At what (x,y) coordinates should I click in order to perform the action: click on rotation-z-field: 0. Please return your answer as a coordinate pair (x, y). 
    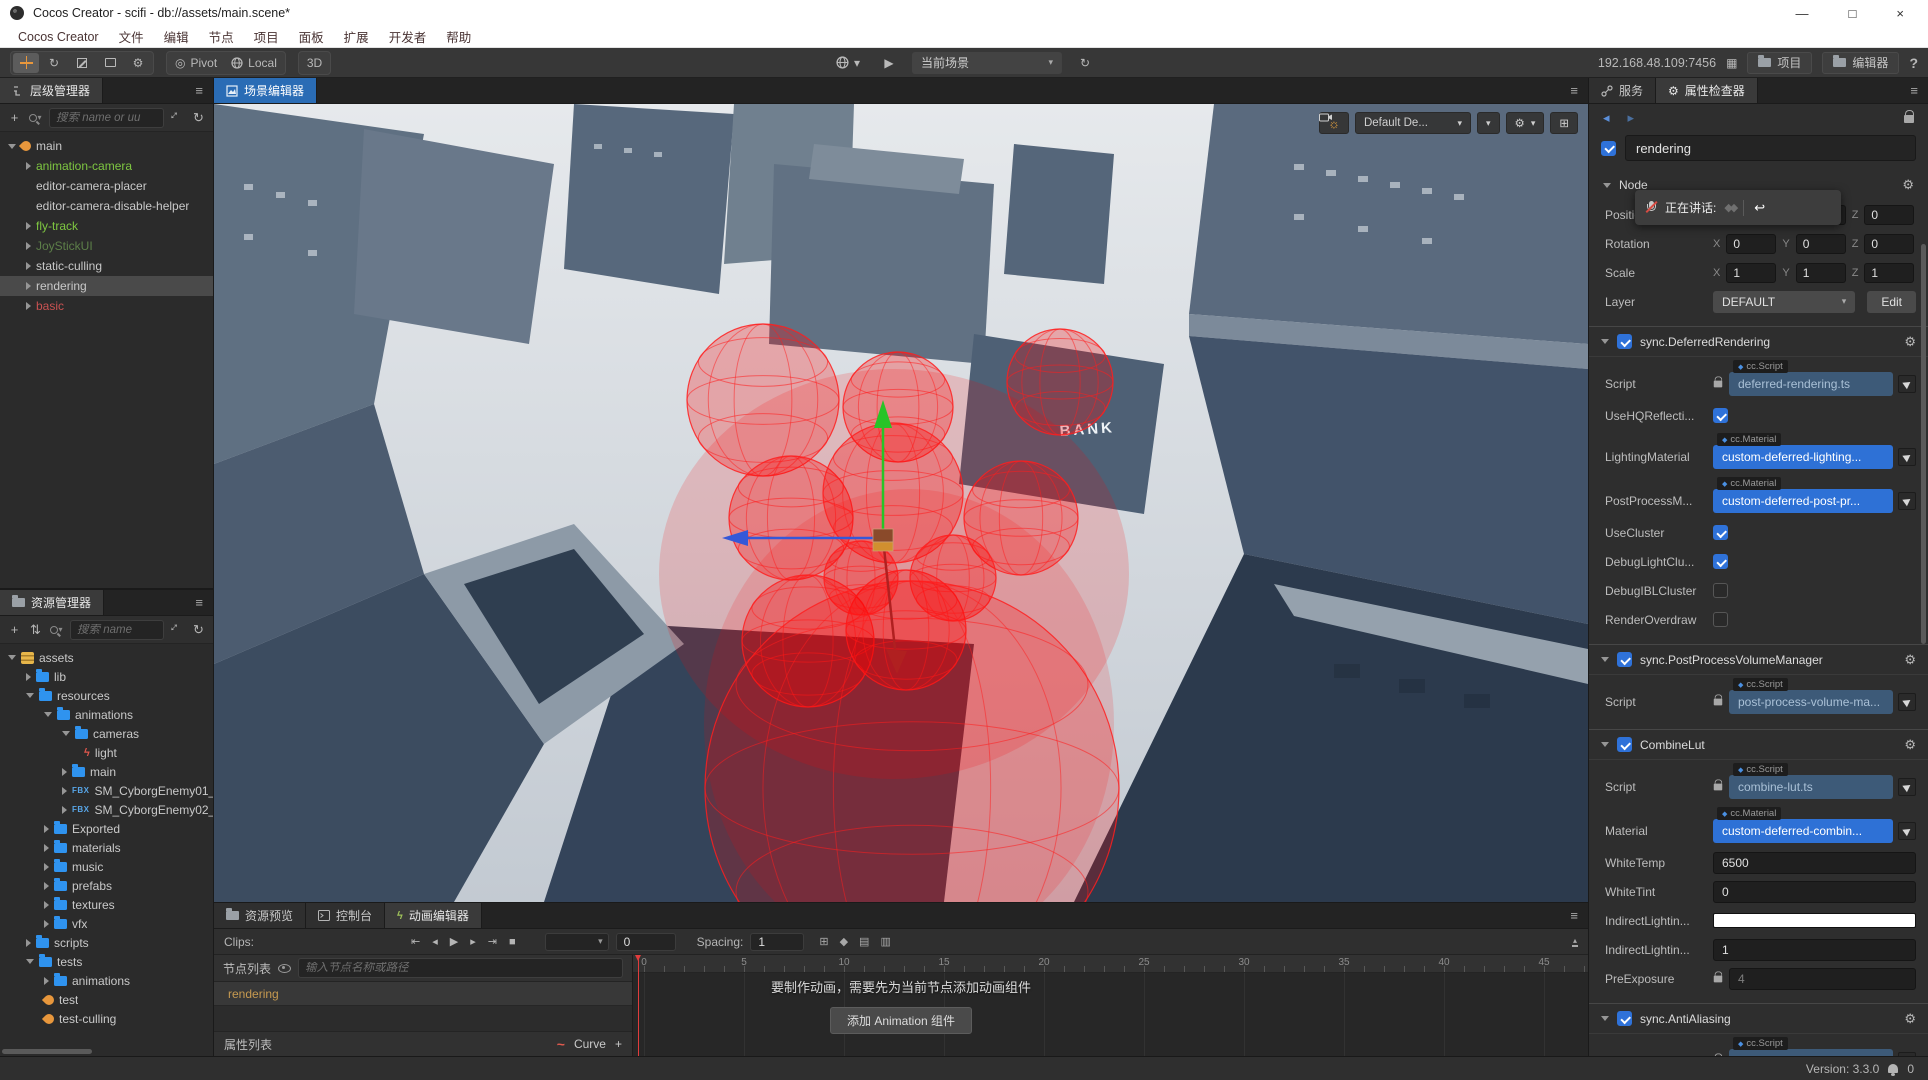
    Looking at the image, I should click on (1889, 243).